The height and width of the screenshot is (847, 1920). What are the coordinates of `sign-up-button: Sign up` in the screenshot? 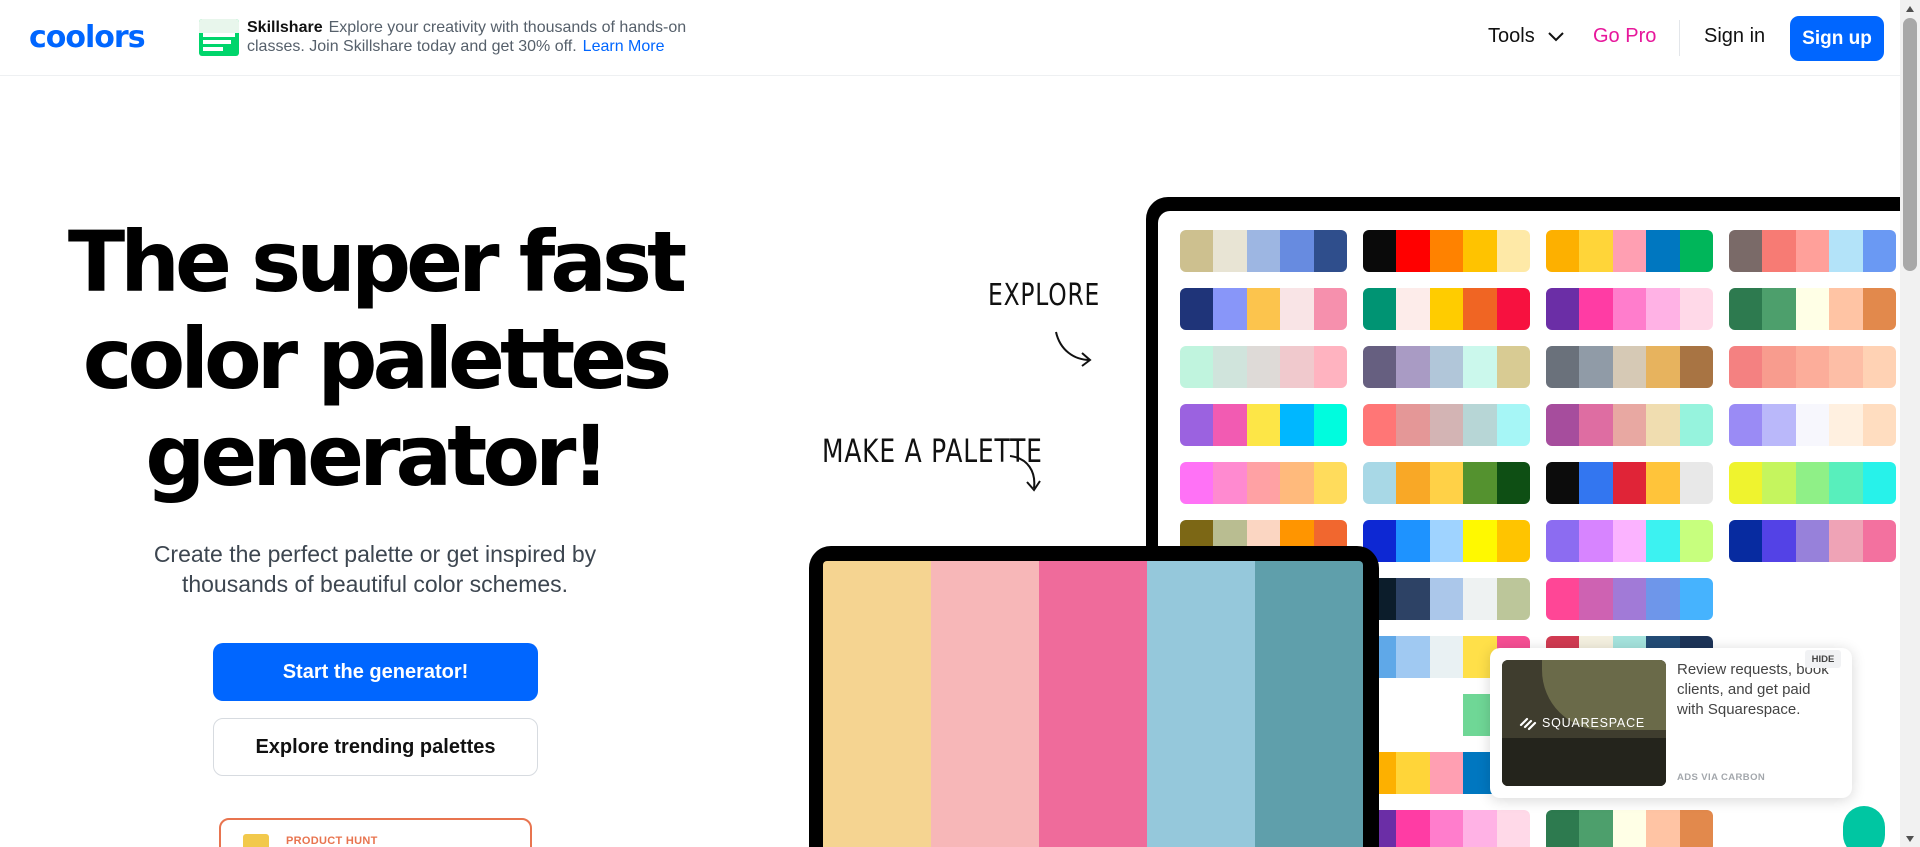 It's located at (1837, 38).